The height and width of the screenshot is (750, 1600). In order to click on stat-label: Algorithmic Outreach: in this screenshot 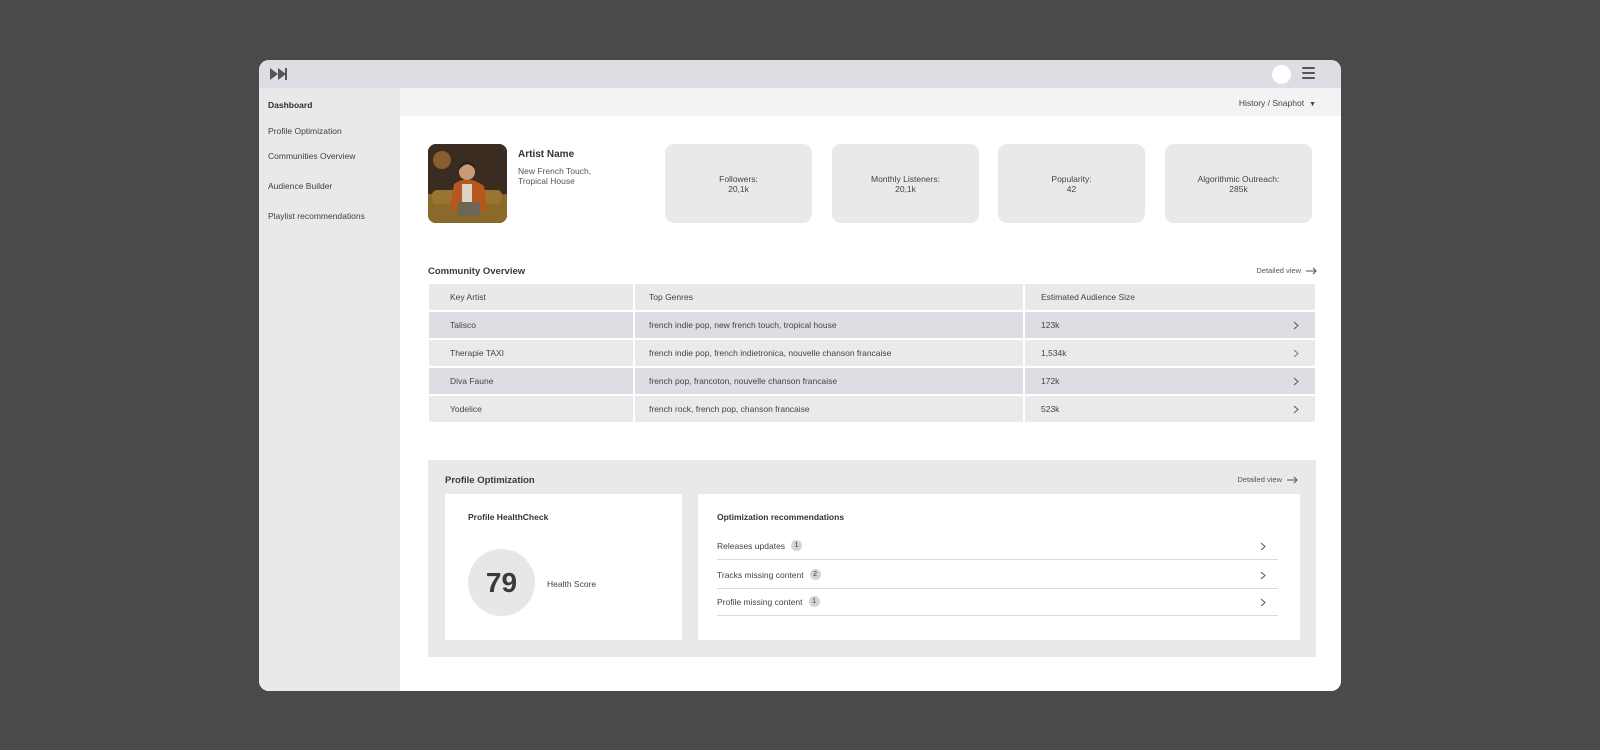, I will do `click(1238, 178)`.